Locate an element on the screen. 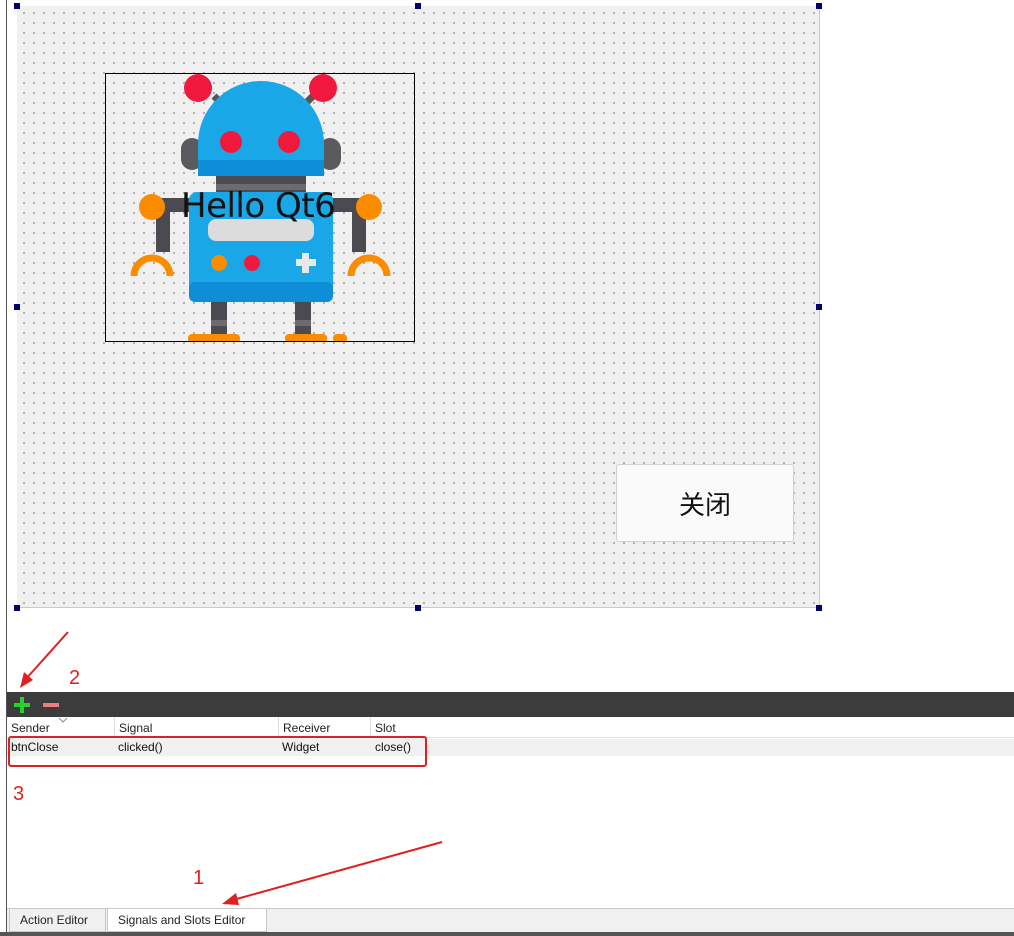 The image size is (1014, 936). annotation-highlight-box is located at coordinates (217, 751).